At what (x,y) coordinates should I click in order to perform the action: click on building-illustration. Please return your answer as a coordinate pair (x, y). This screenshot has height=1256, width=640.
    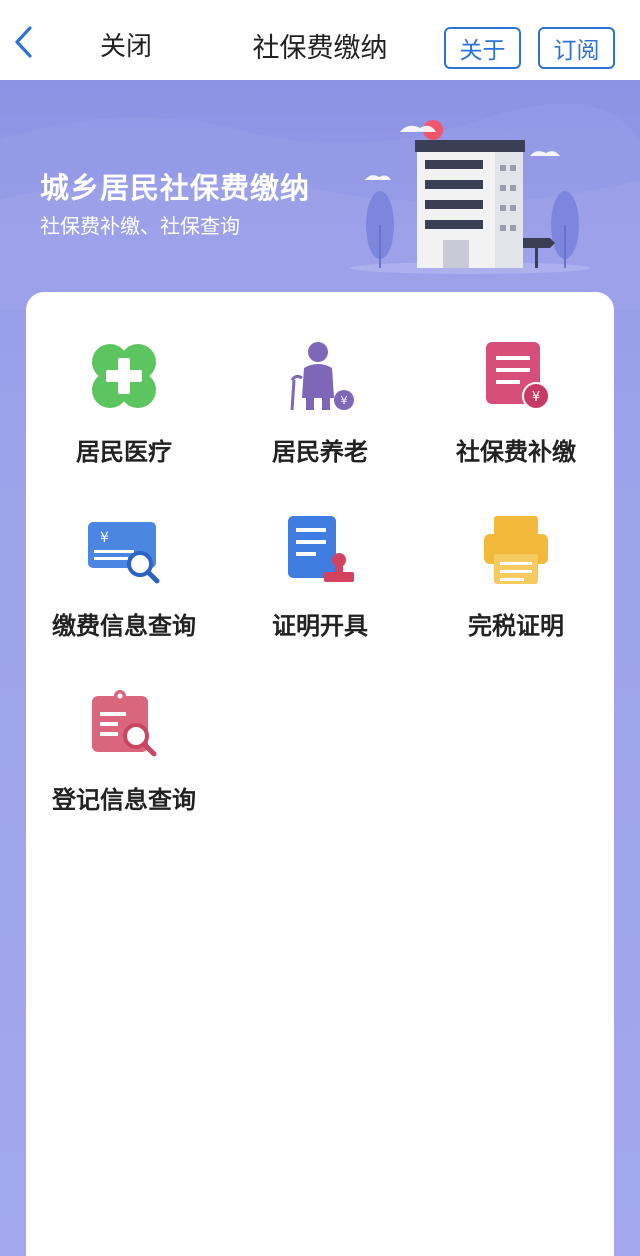
    Looking at the image, I should click on (470, 197).